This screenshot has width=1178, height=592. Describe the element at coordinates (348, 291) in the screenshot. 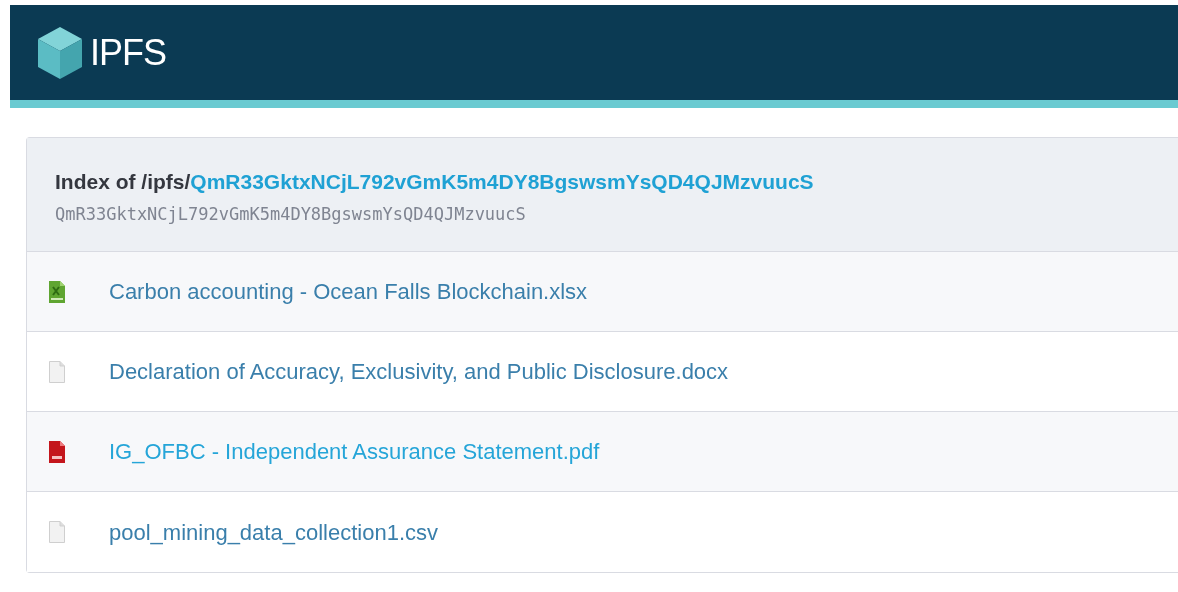

I see `file-link: Carbon accounting - Ocean Falls Blockchain.xlsx` at that location.